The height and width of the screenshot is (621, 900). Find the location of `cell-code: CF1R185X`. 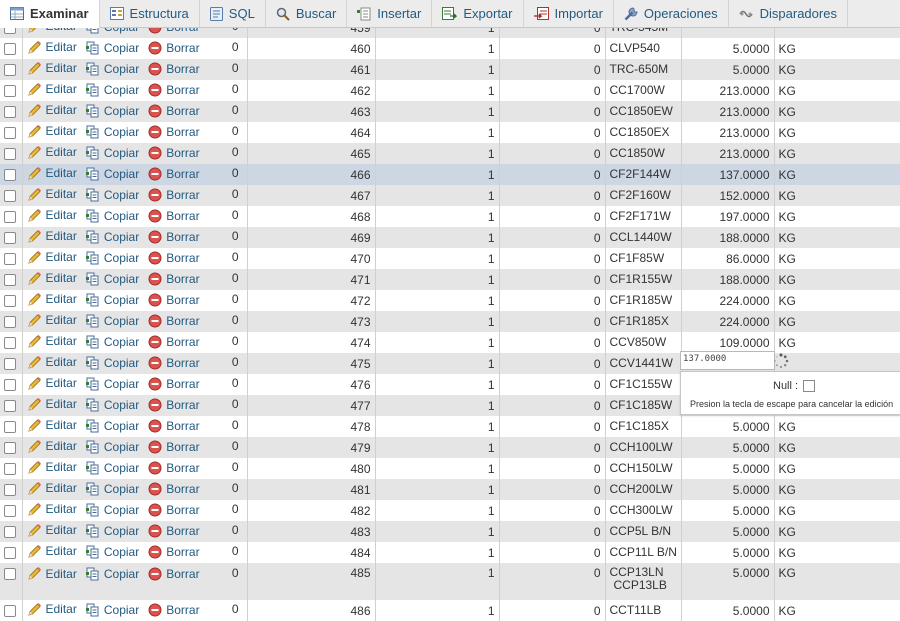

cell-code: CF1R185X is located at coordinates (643, 321).